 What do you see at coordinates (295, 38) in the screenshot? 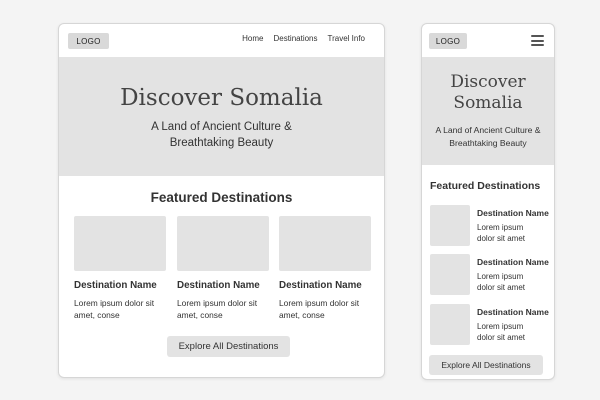
I see `nav-destinations: Destinations` at bounding box center [295, 38].